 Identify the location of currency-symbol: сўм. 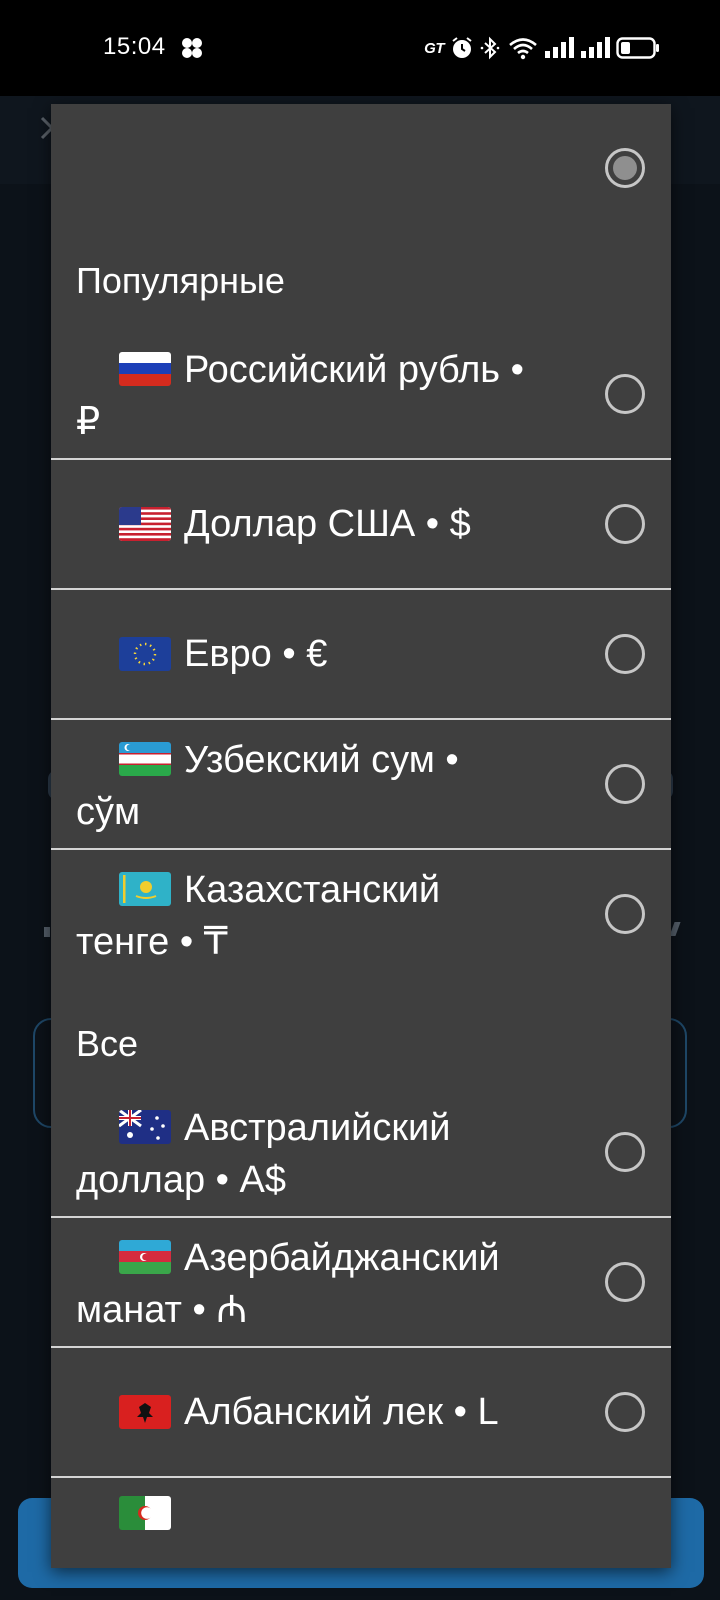
(108, 812).